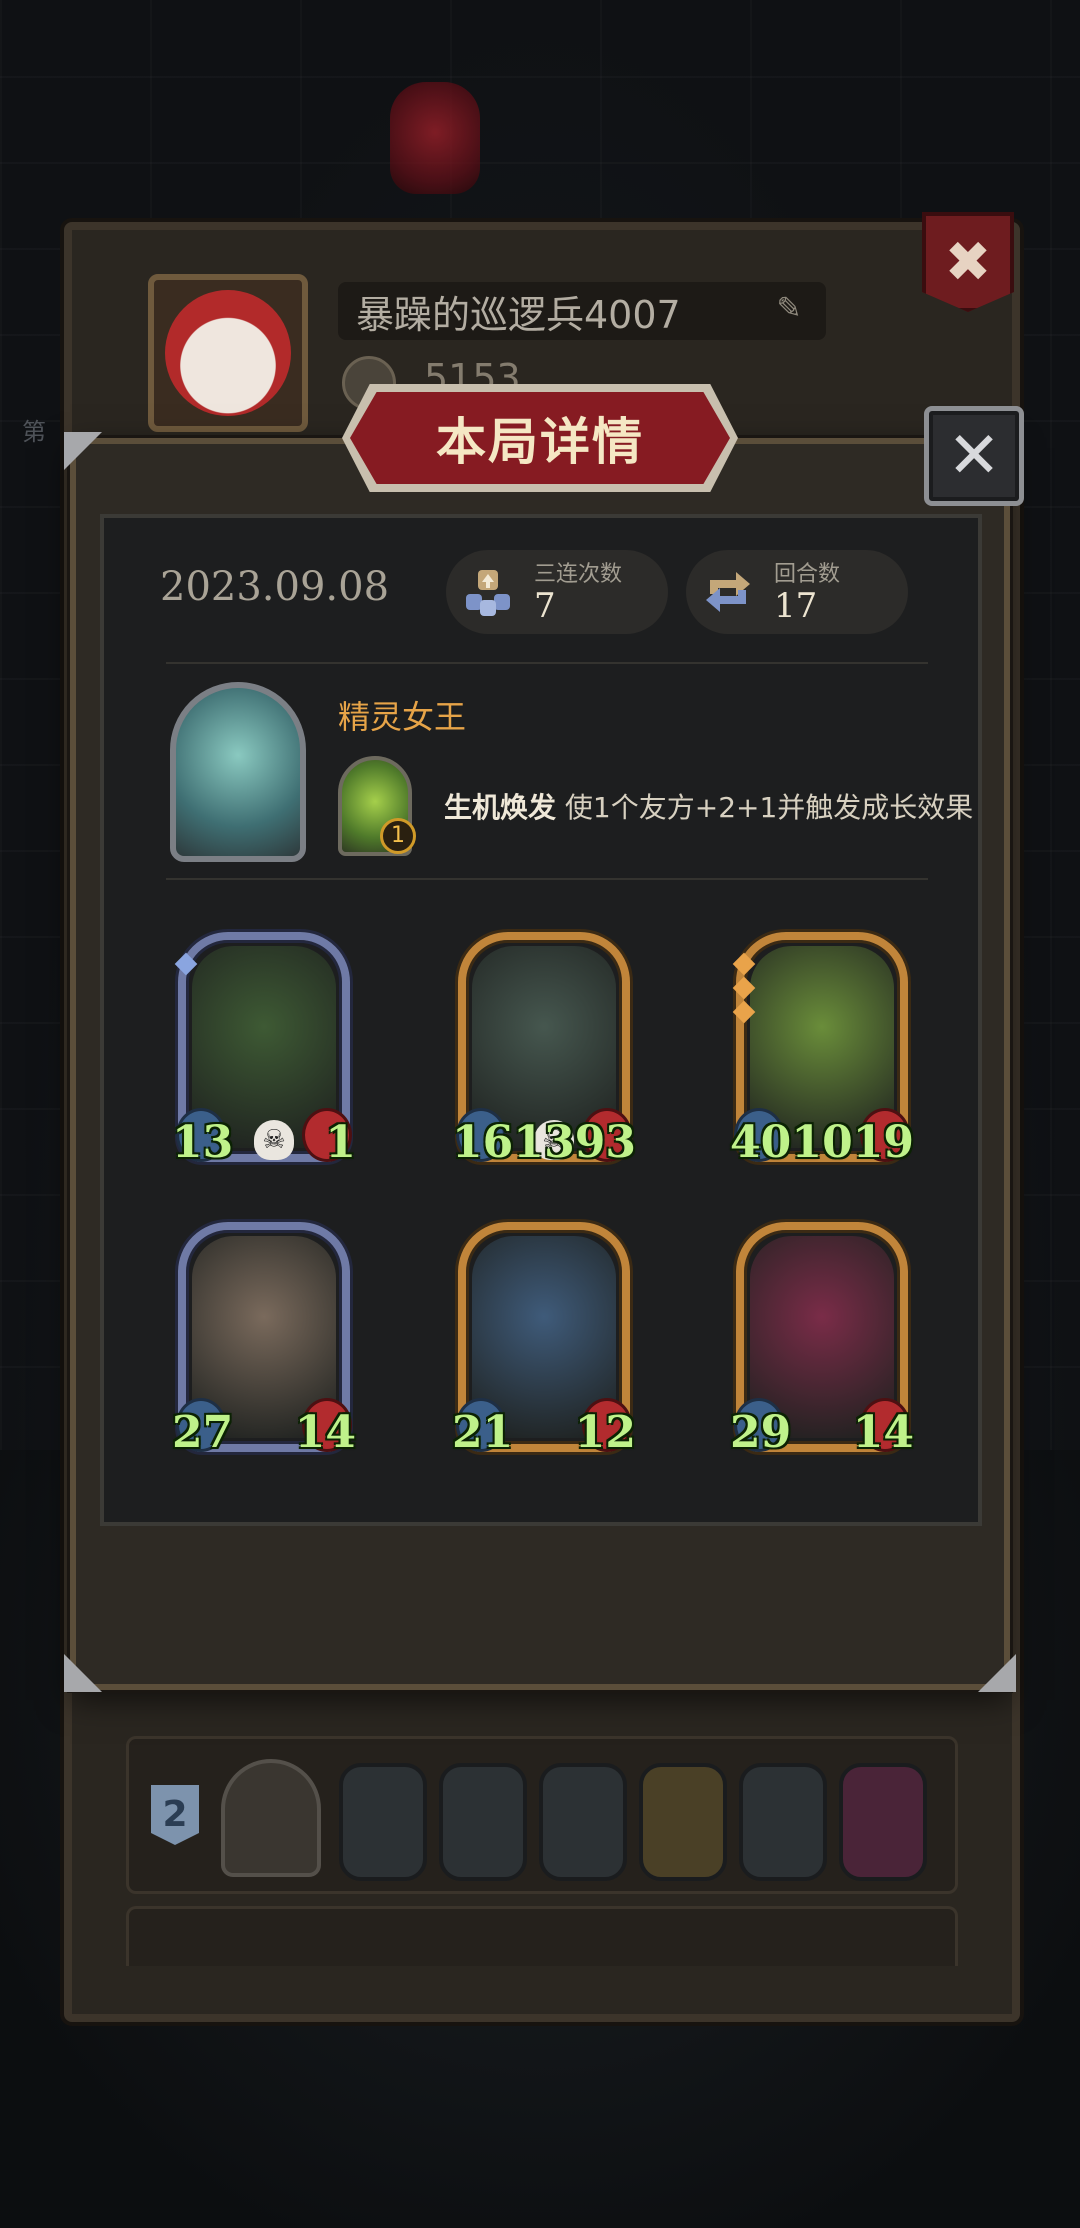 Image resolution: width=1080 pixels, height=2228 pixels. Describe the element at coordinates (544, 1340) in the screenshot. I see `blue-elf-witch-unit: 21 12` at that location.